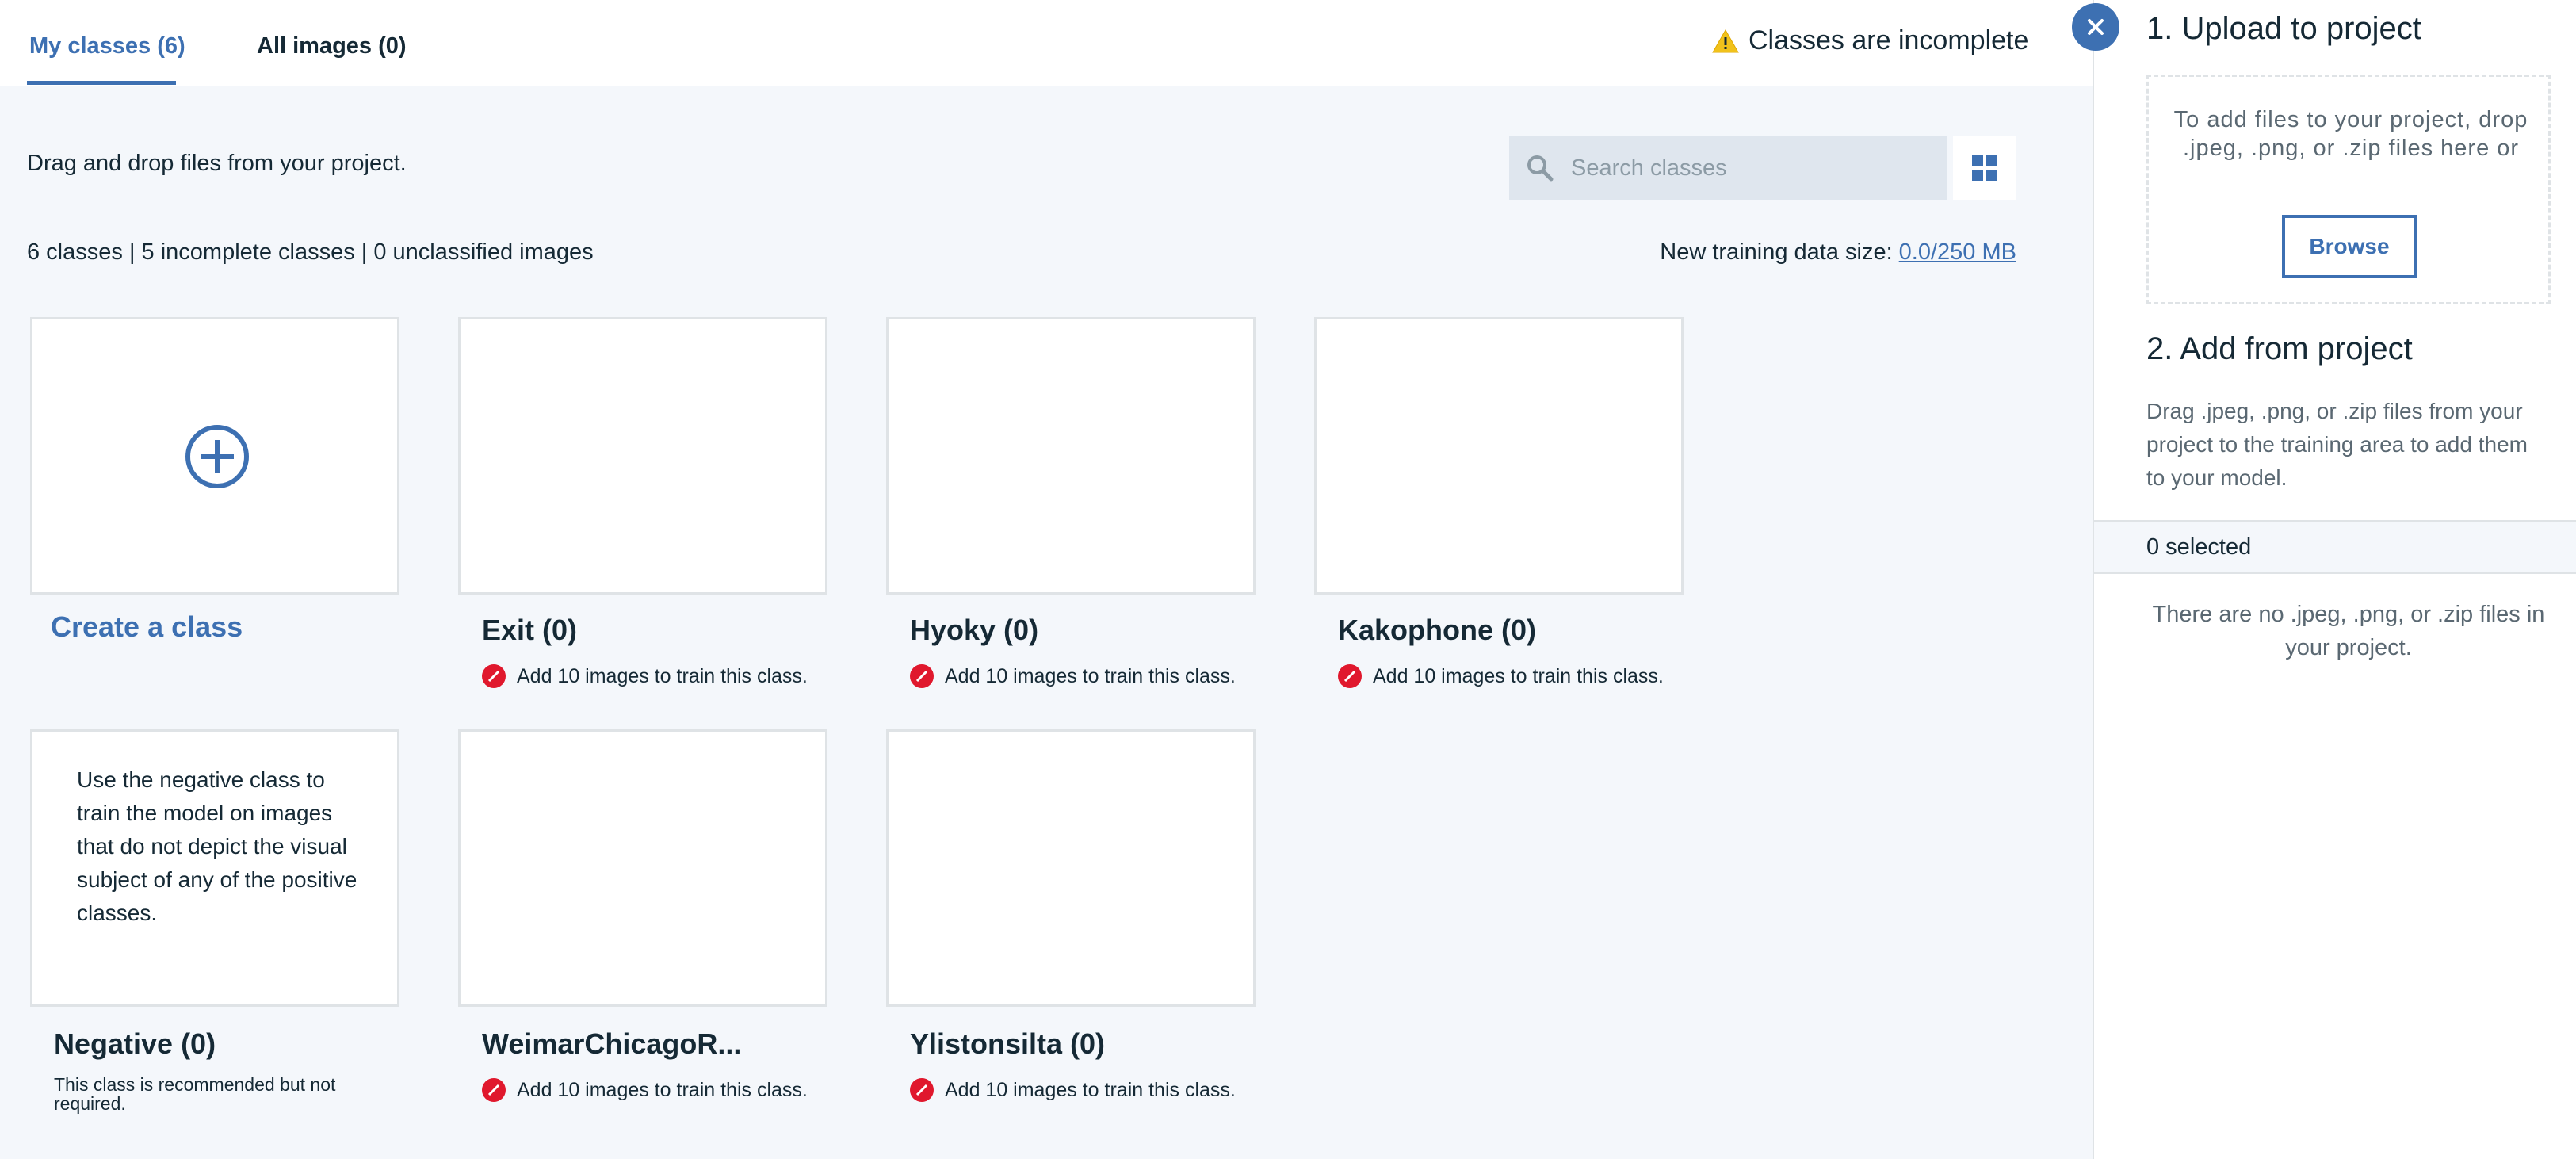 Image resolution: width=2576 pixels, height=1159 pixels. Describe the element at coordinates (2199, 547) in the screenshot. I see `selected-count: 0 selected` at that location.